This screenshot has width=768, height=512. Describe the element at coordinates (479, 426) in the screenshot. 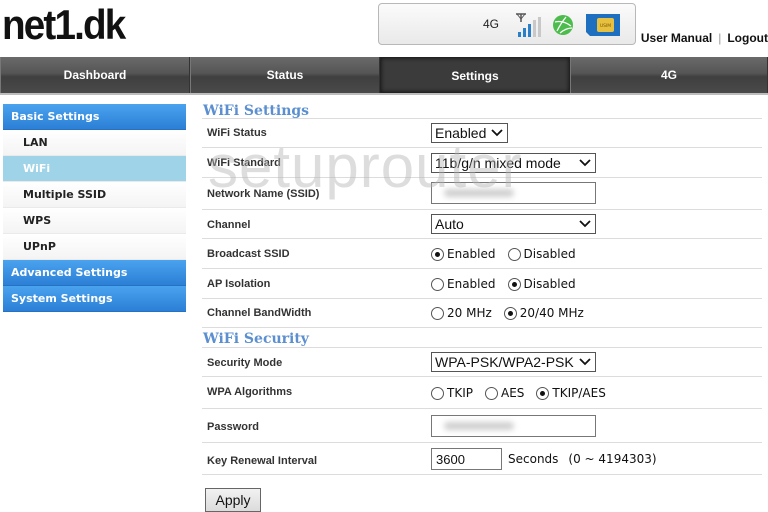

I see `redacted-password` at that location.